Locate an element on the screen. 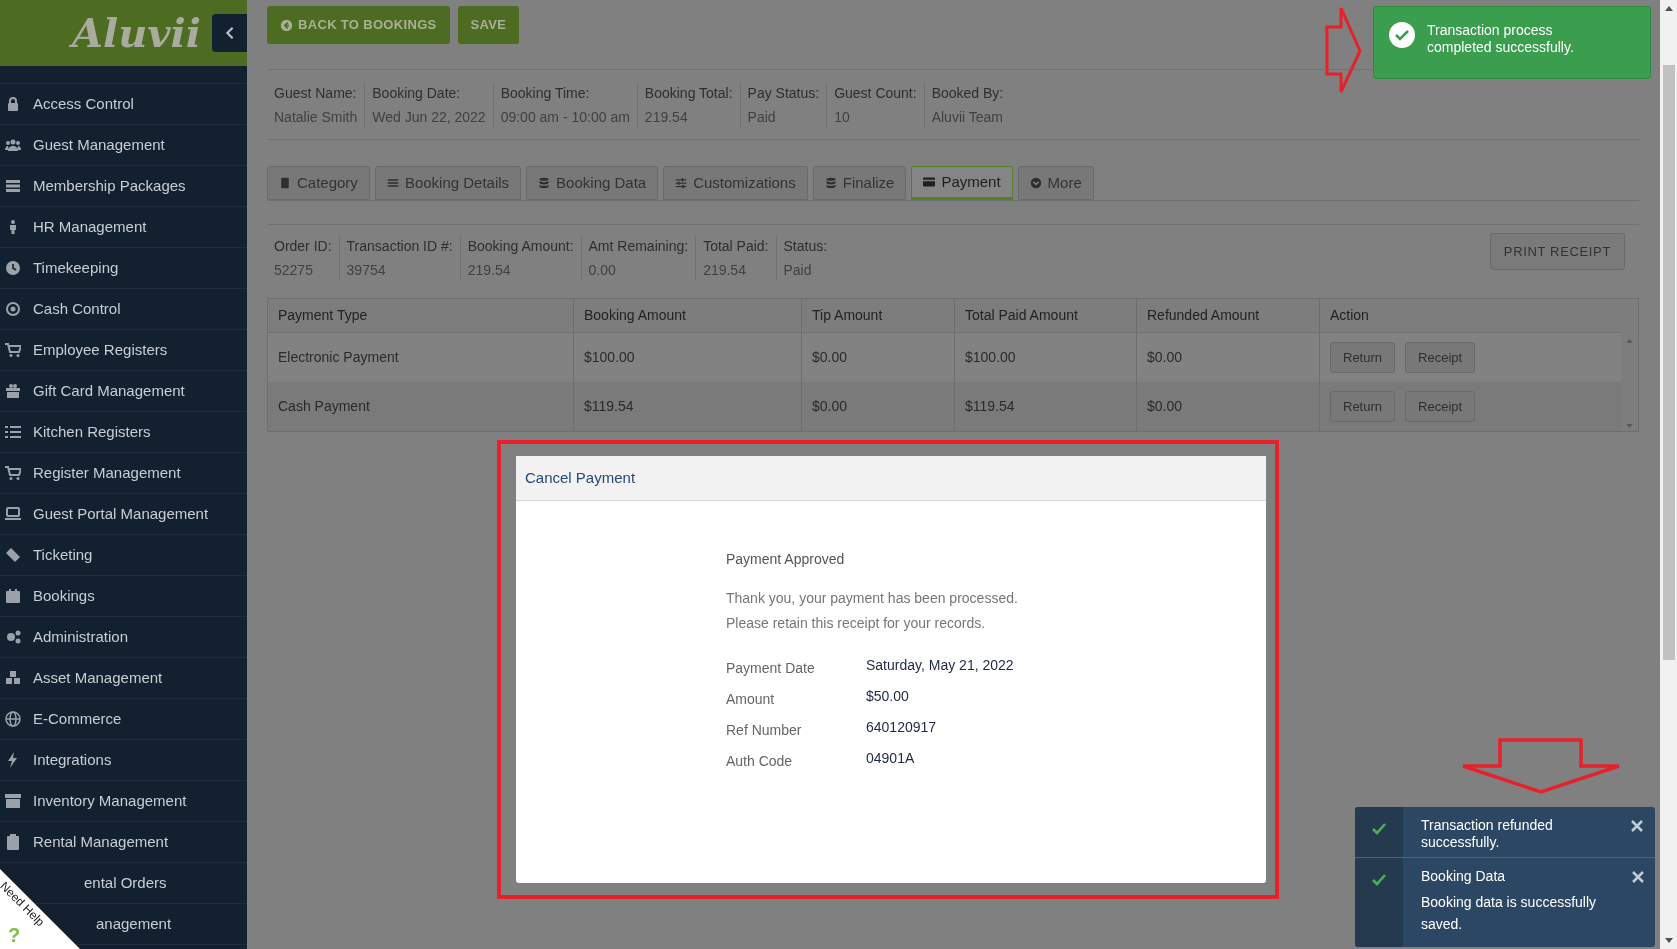 The image size is (1677, 949). field-value: 39754 is located at coordinates (366, 270).